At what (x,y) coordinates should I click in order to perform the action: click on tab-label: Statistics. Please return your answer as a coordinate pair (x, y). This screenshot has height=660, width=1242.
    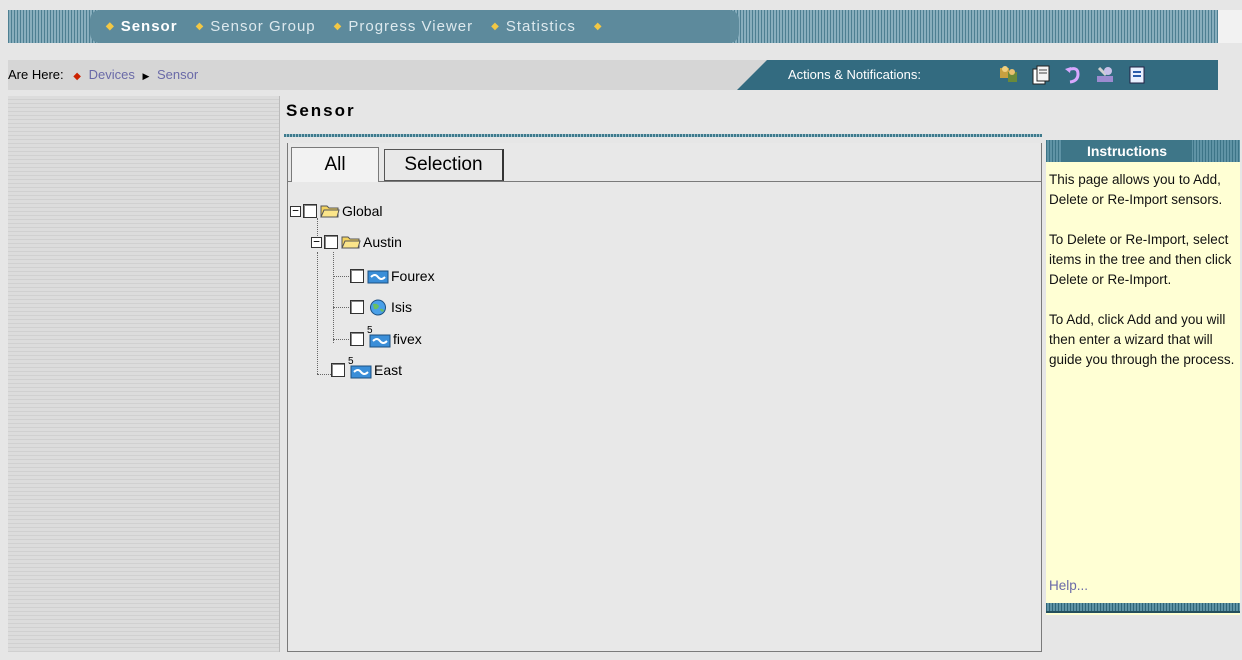
    Looking at the image, I should click on (540, 26).